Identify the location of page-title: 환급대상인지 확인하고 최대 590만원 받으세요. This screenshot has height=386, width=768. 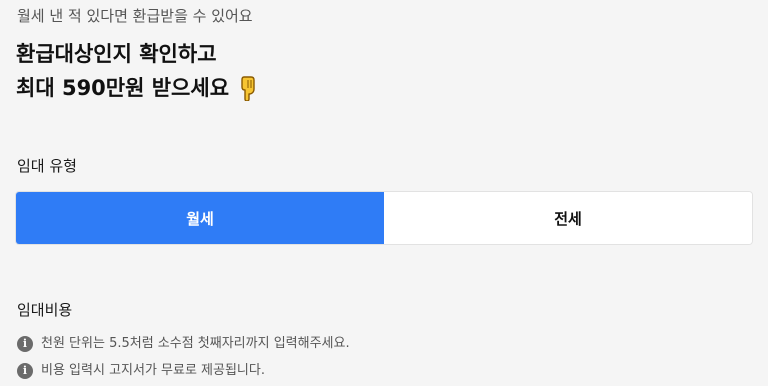
(138, 74).